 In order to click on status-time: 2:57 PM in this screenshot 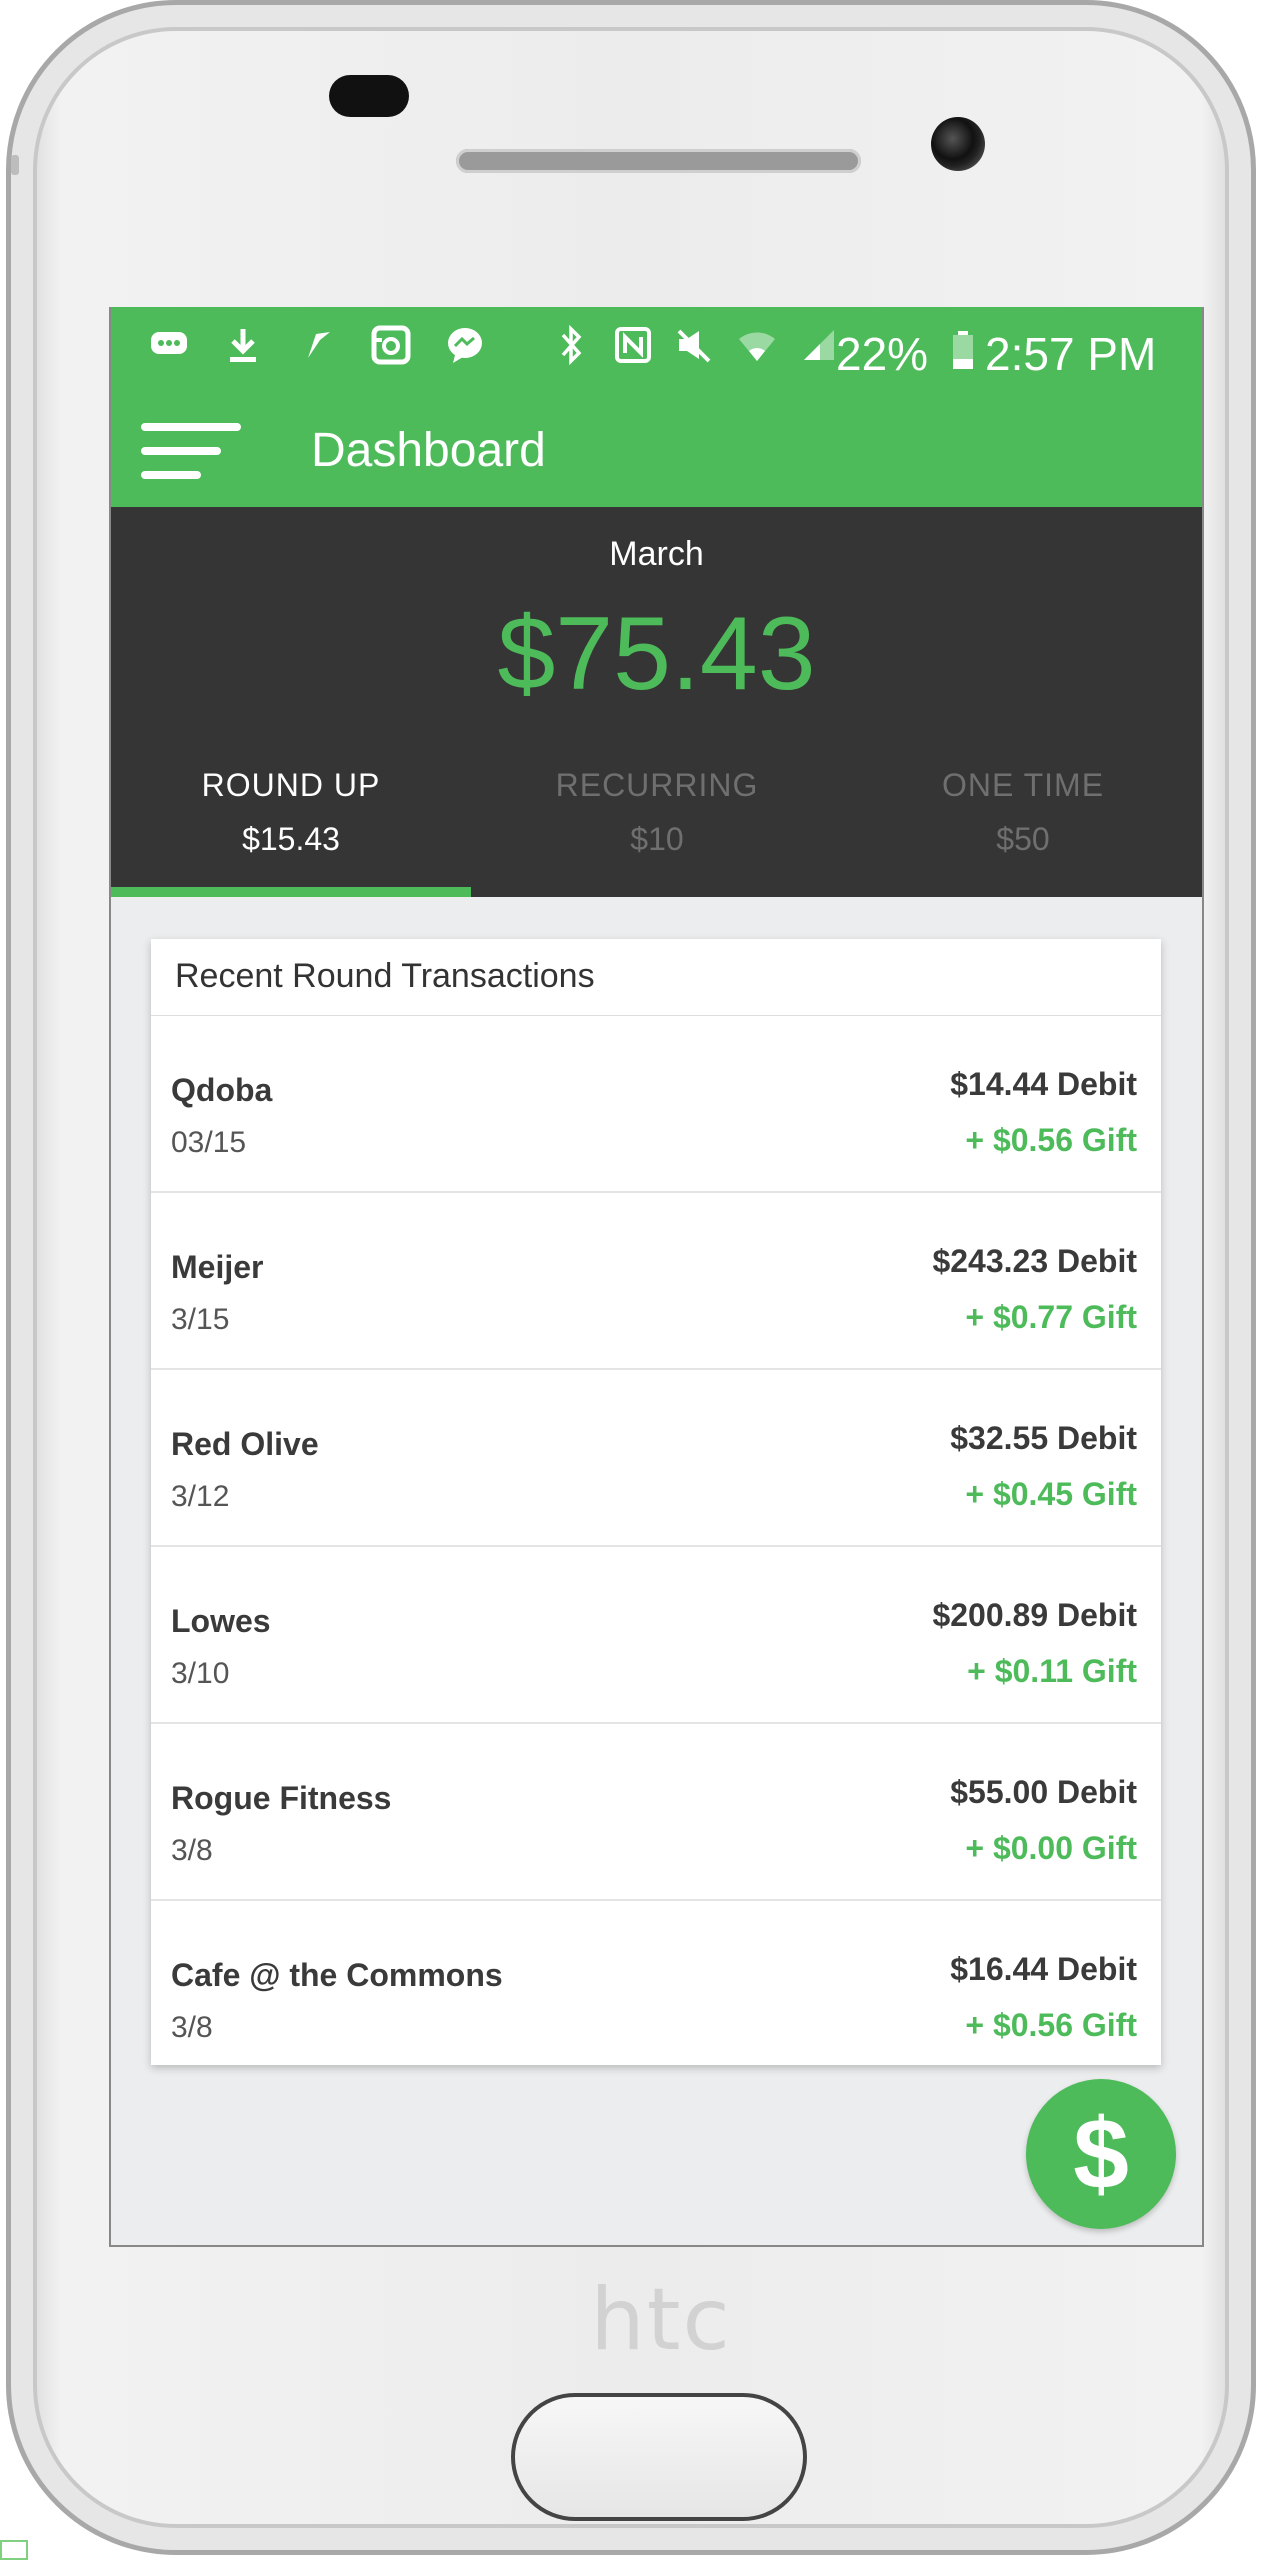, I will do `click(1071, 354)`.